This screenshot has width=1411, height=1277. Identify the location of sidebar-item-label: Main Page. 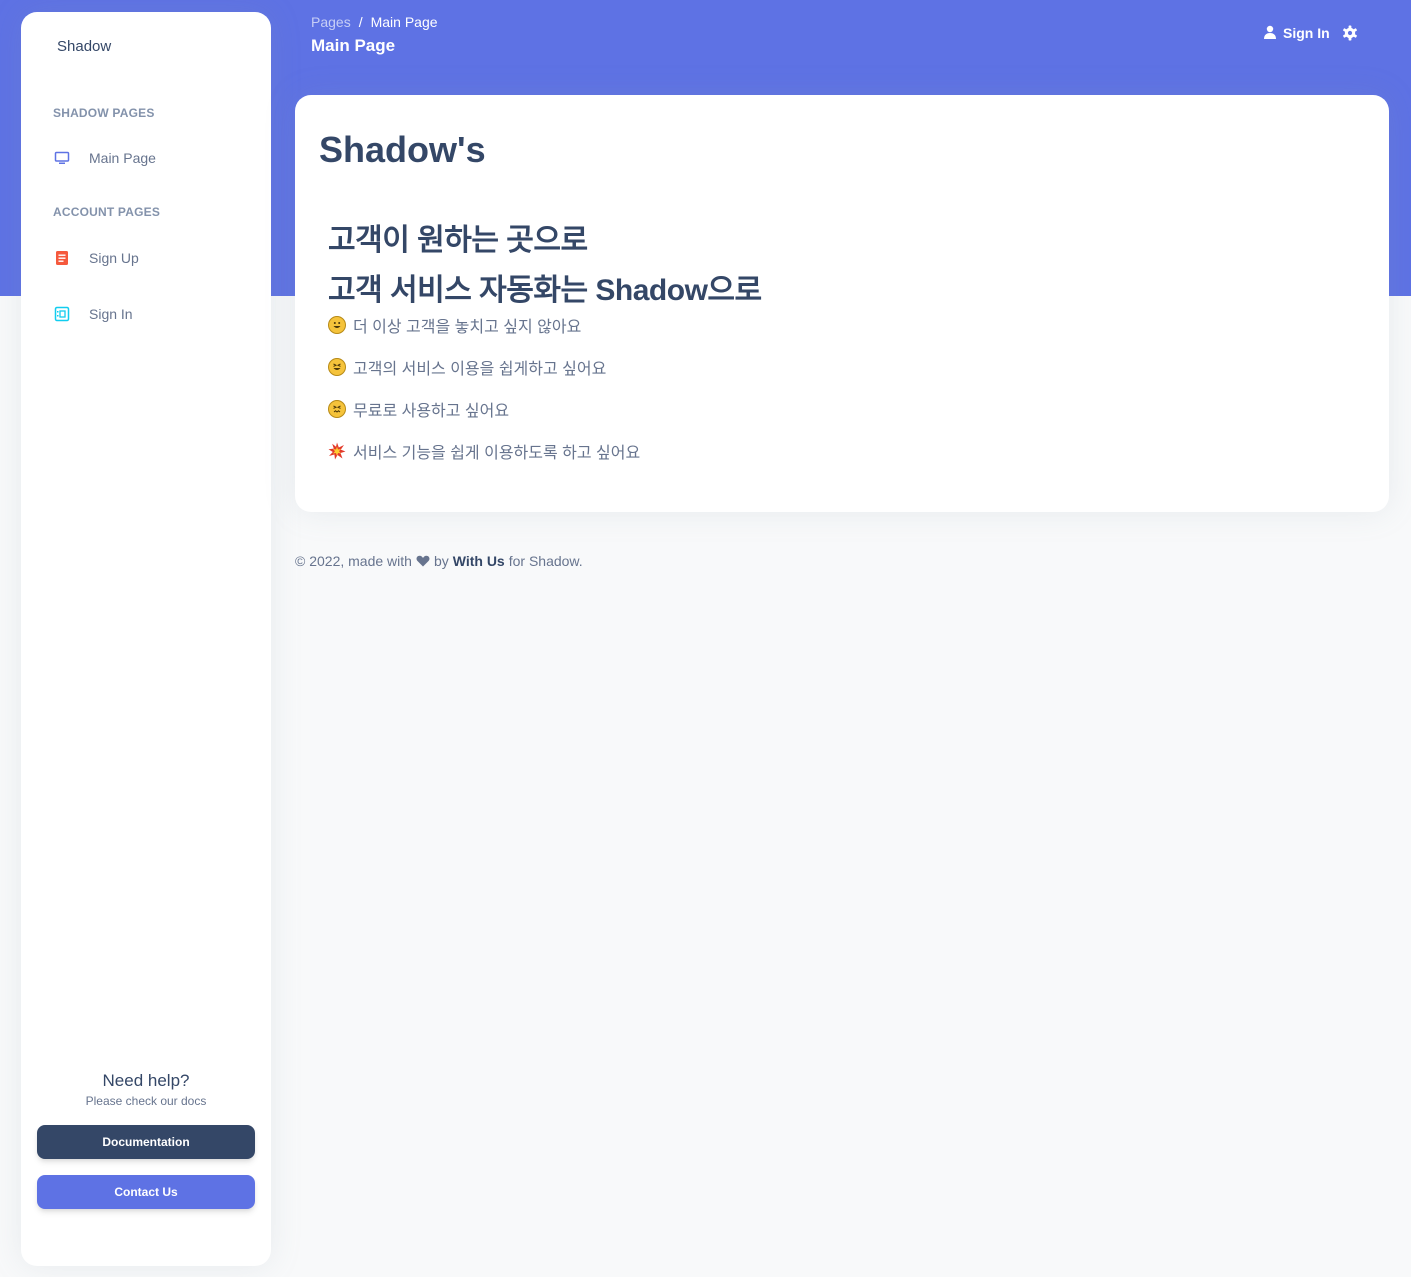
(122, 158).